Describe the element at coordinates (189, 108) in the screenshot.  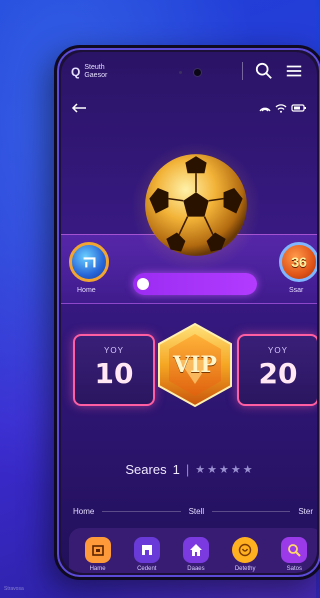
I see `status-row` at that location.